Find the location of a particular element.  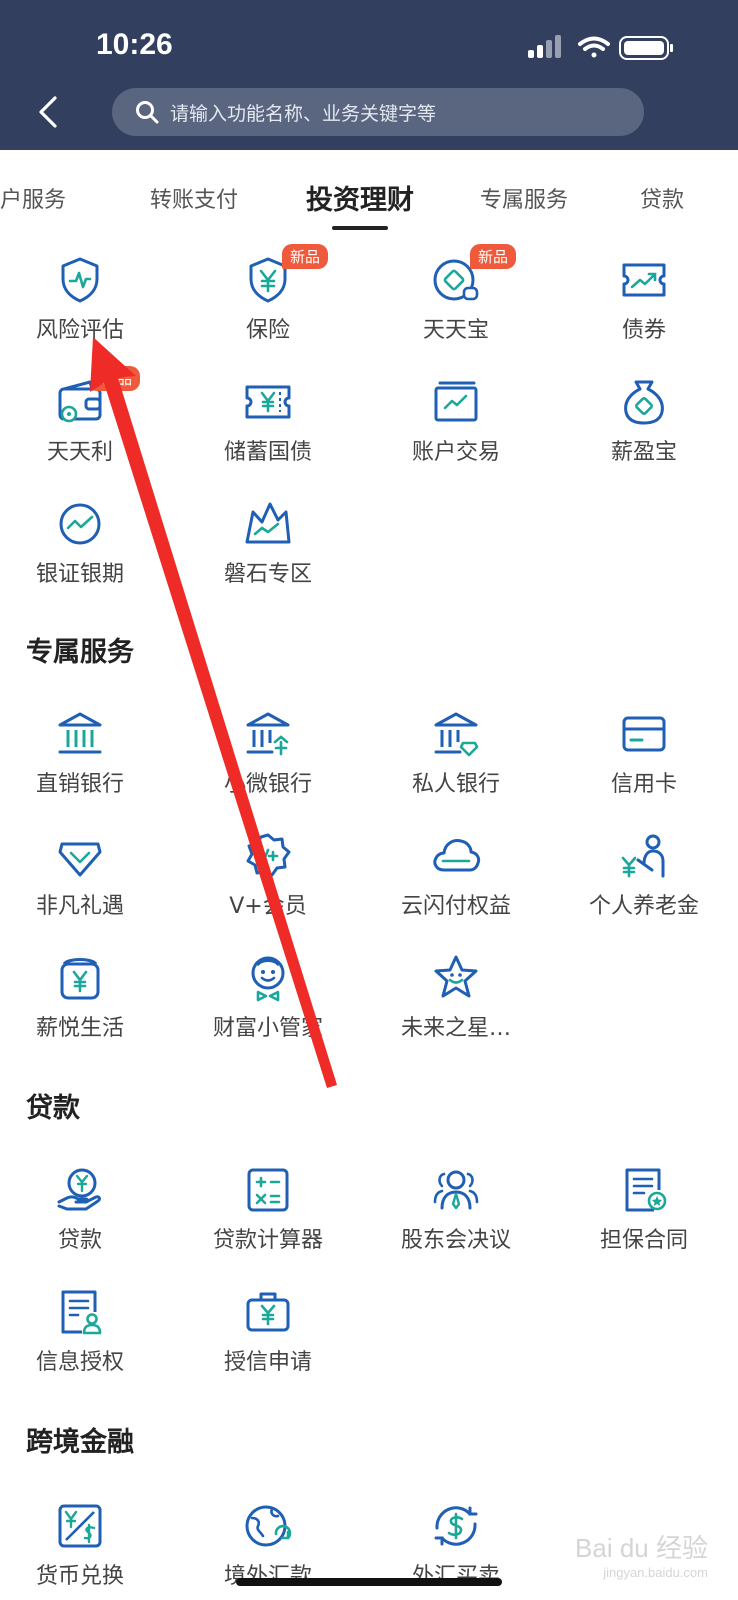

globe-transfer-icon is located at coordinates (268, 1526).